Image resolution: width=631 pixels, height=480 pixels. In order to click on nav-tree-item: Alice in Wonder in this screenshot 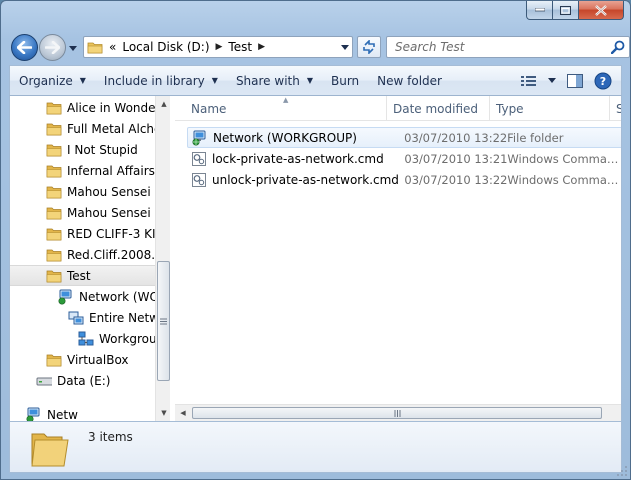, I will do `click(90, 107)`.